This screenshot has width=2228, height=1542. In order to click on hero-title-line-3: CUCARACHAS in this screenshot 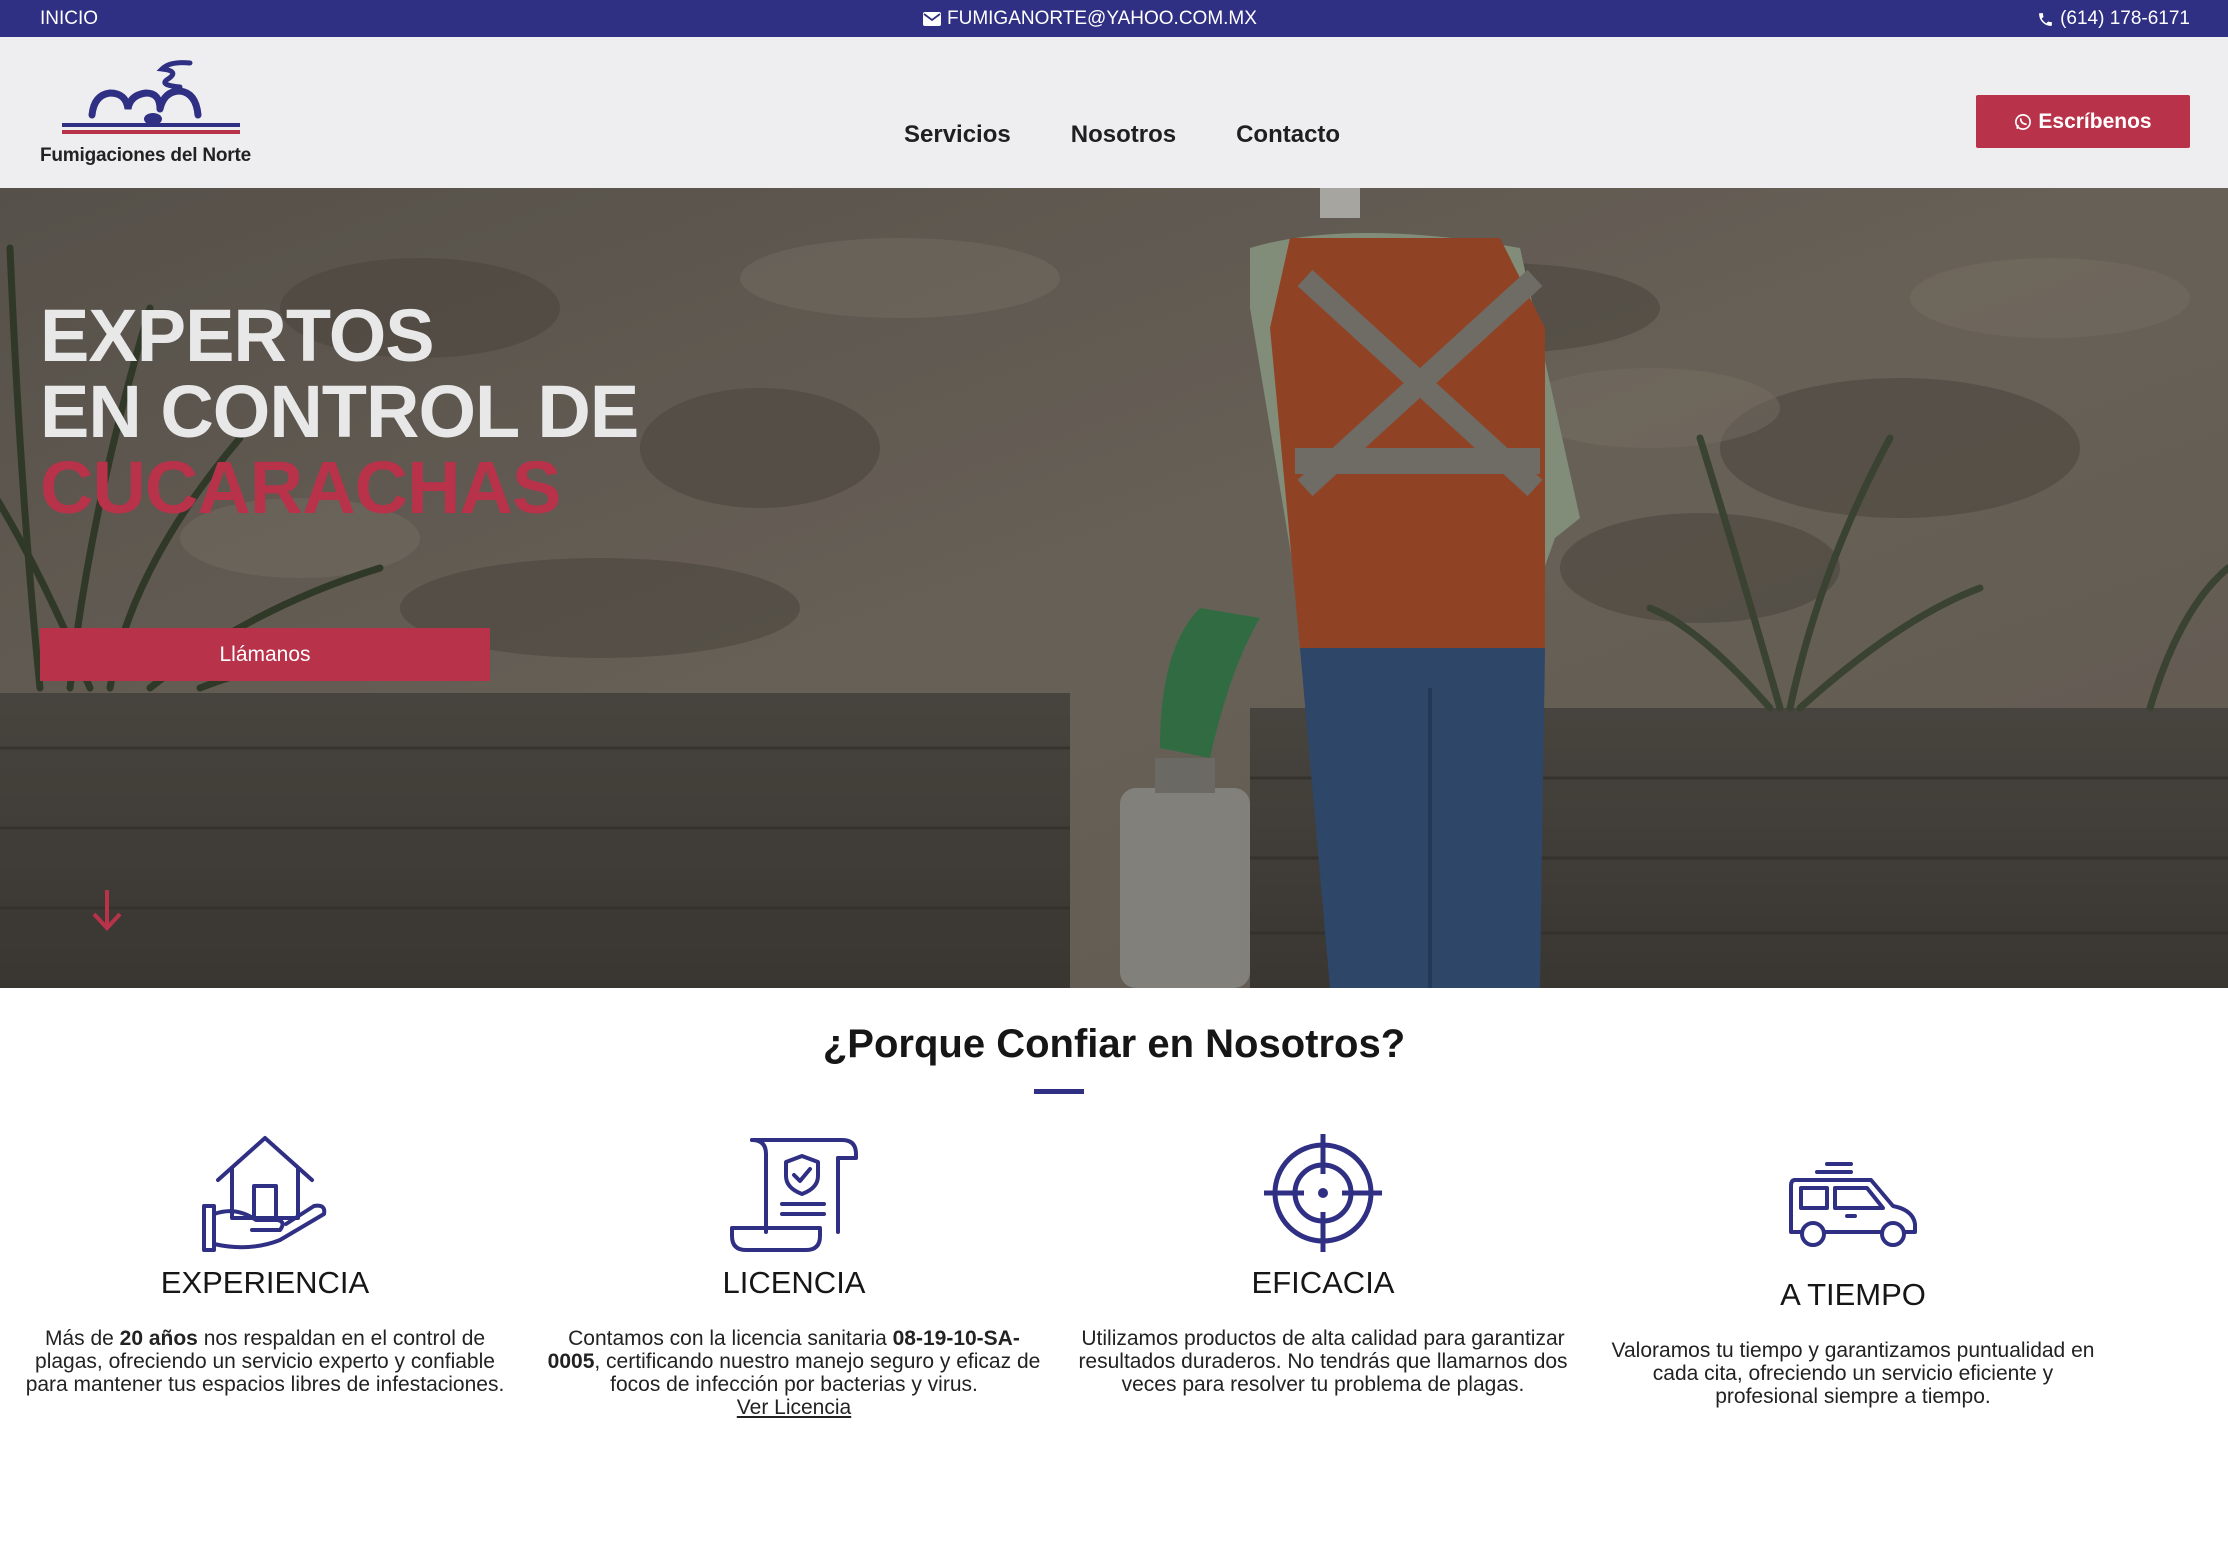, I will do `click(300, 487)`.